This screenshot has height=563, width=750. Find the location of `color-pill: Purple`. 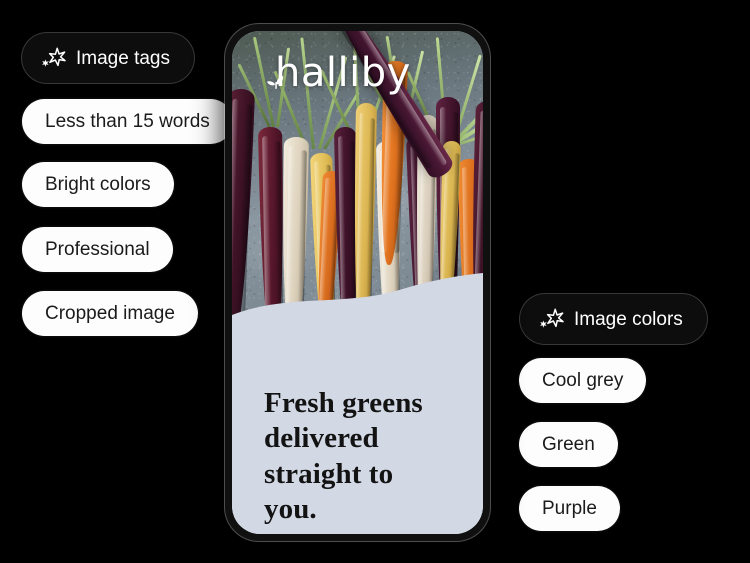

color-pill: Purple is located at coordinates (569, 508).